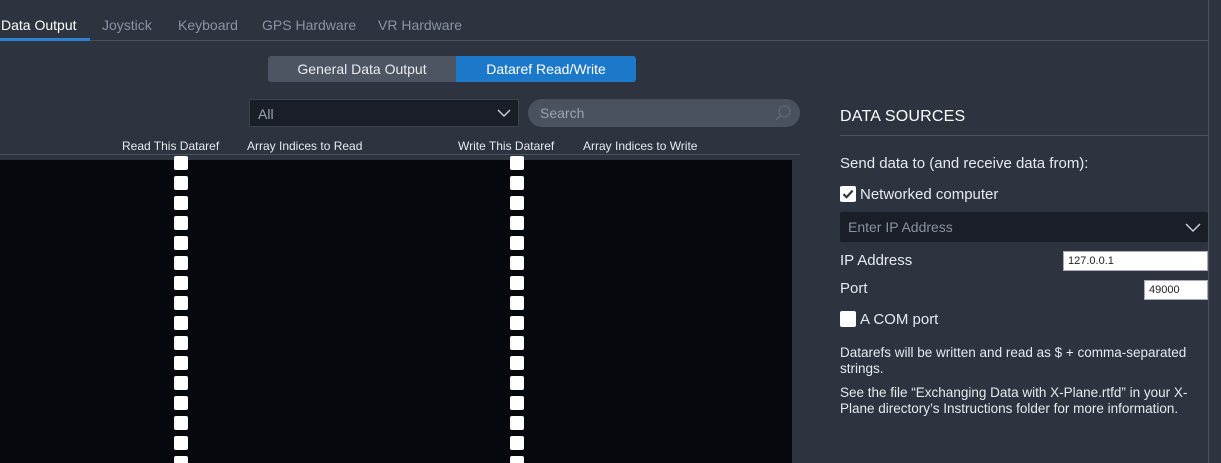 The height and width of the screenshot is (463, 1221). I want to click on column-header-read: Read This Dataref, so click(171, 146).